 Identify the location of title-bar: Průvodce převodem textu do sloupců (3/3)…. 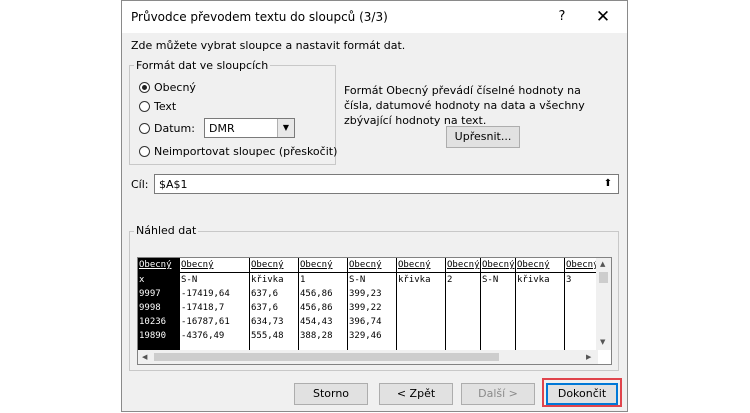
(374, 17).